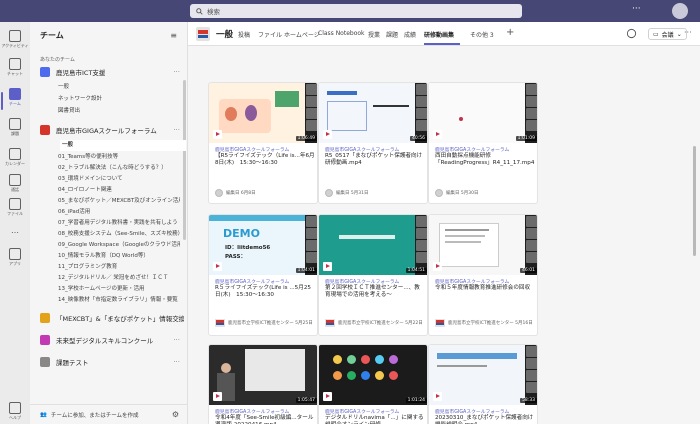  Describe the element at coordinates (15, 103) in the screenshot. I see `rail-label: チーム` at that location.